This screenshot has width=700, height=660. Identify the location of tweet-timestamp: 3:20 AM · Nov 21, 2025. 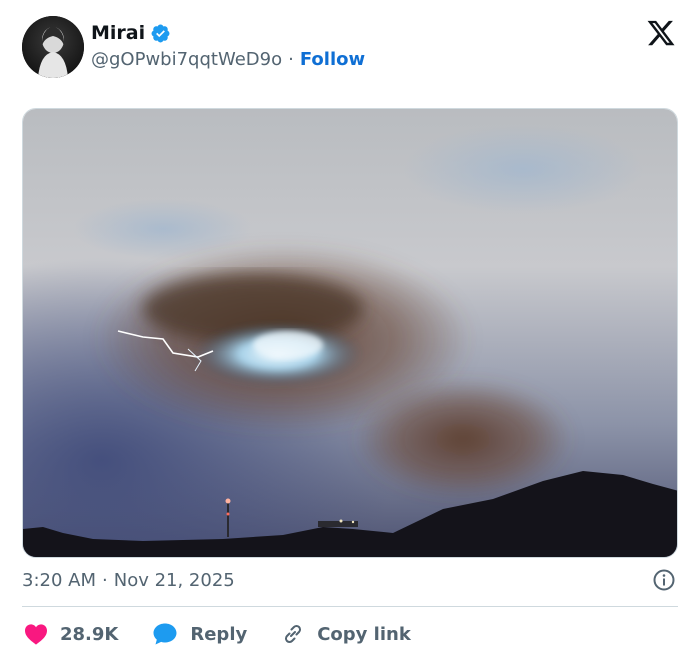
(128, 580).